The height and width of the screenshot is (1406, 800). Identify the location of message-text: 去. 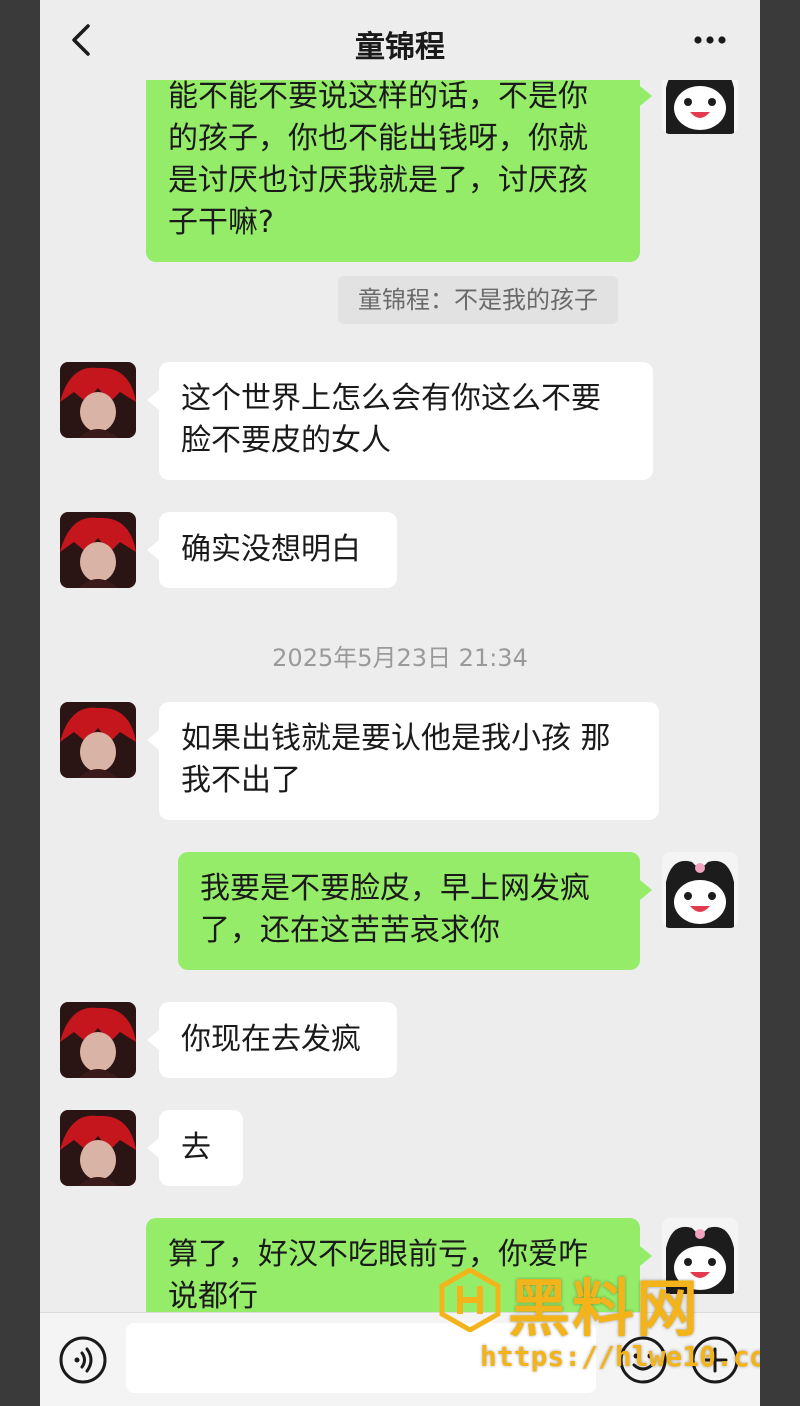
(196, 1147).